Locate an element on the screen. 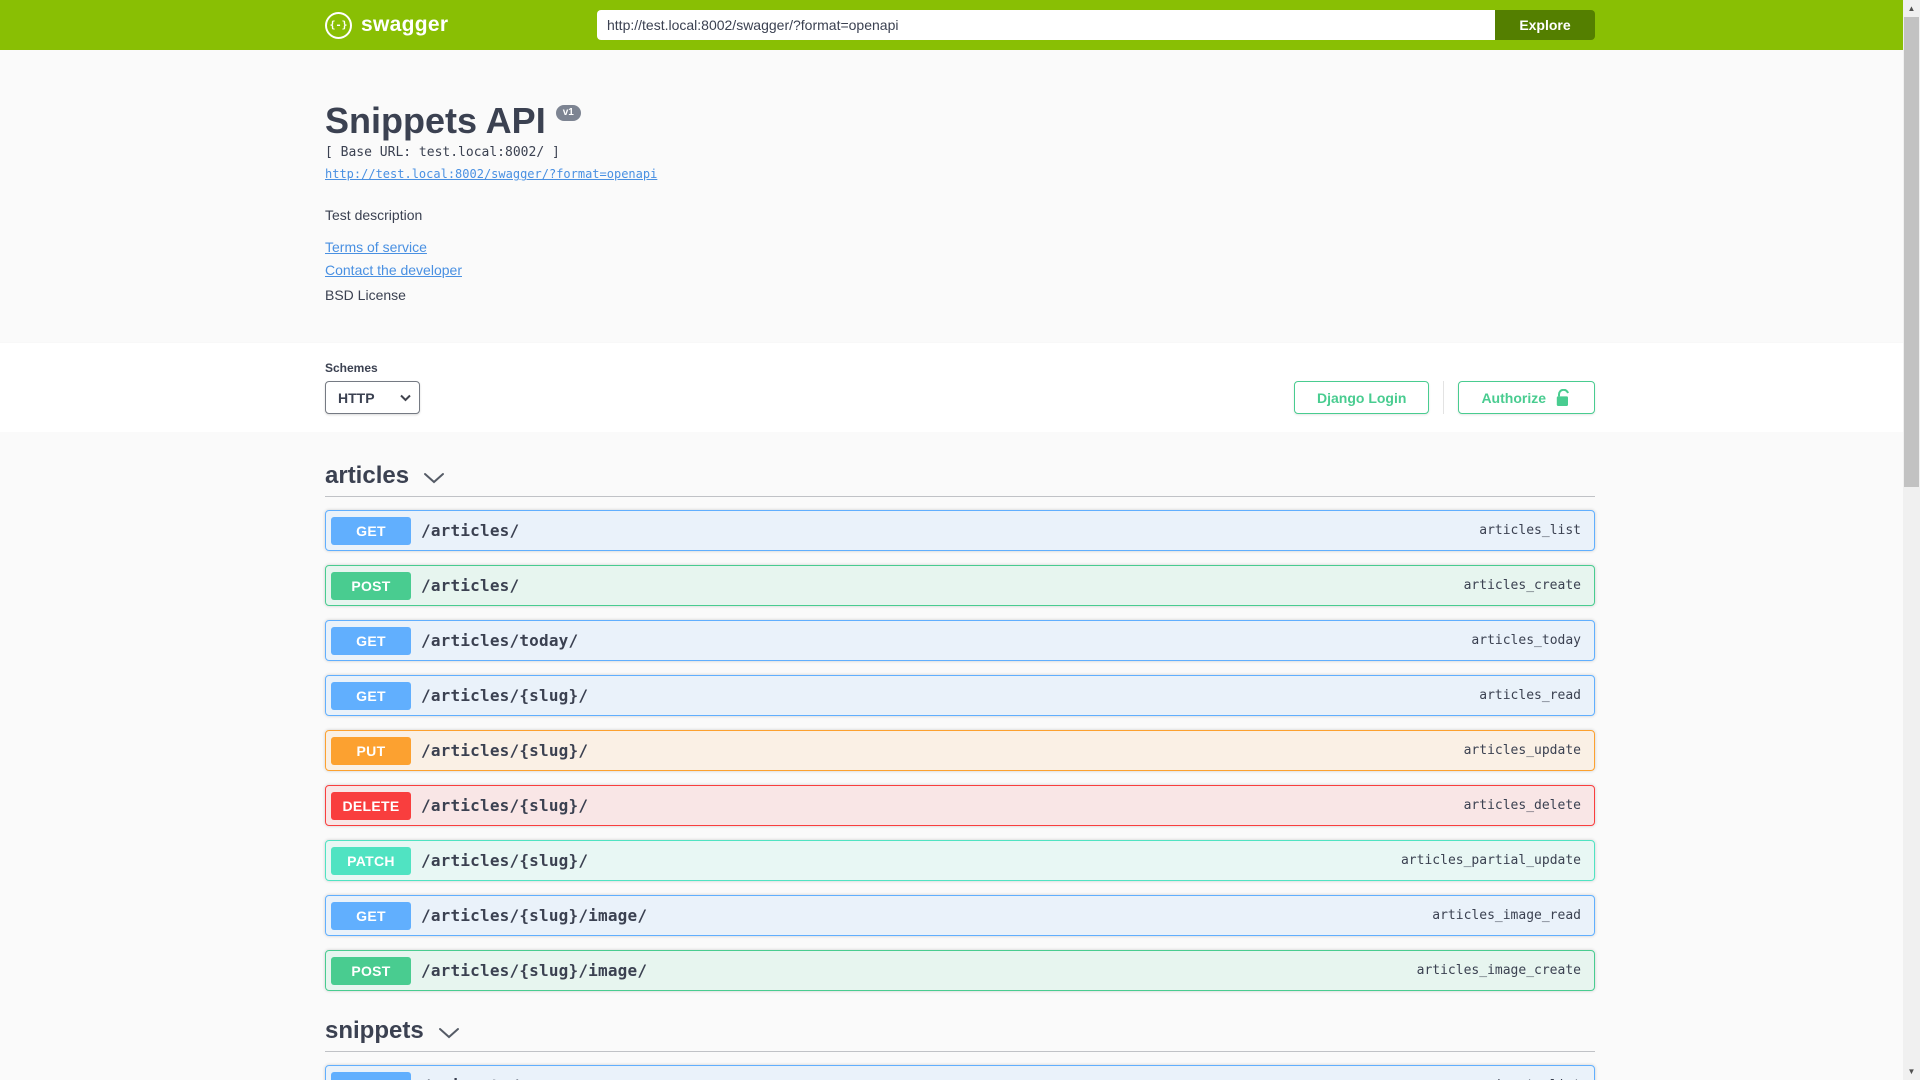  api-title-text: Snippets API is located at coordinates (435, 120).